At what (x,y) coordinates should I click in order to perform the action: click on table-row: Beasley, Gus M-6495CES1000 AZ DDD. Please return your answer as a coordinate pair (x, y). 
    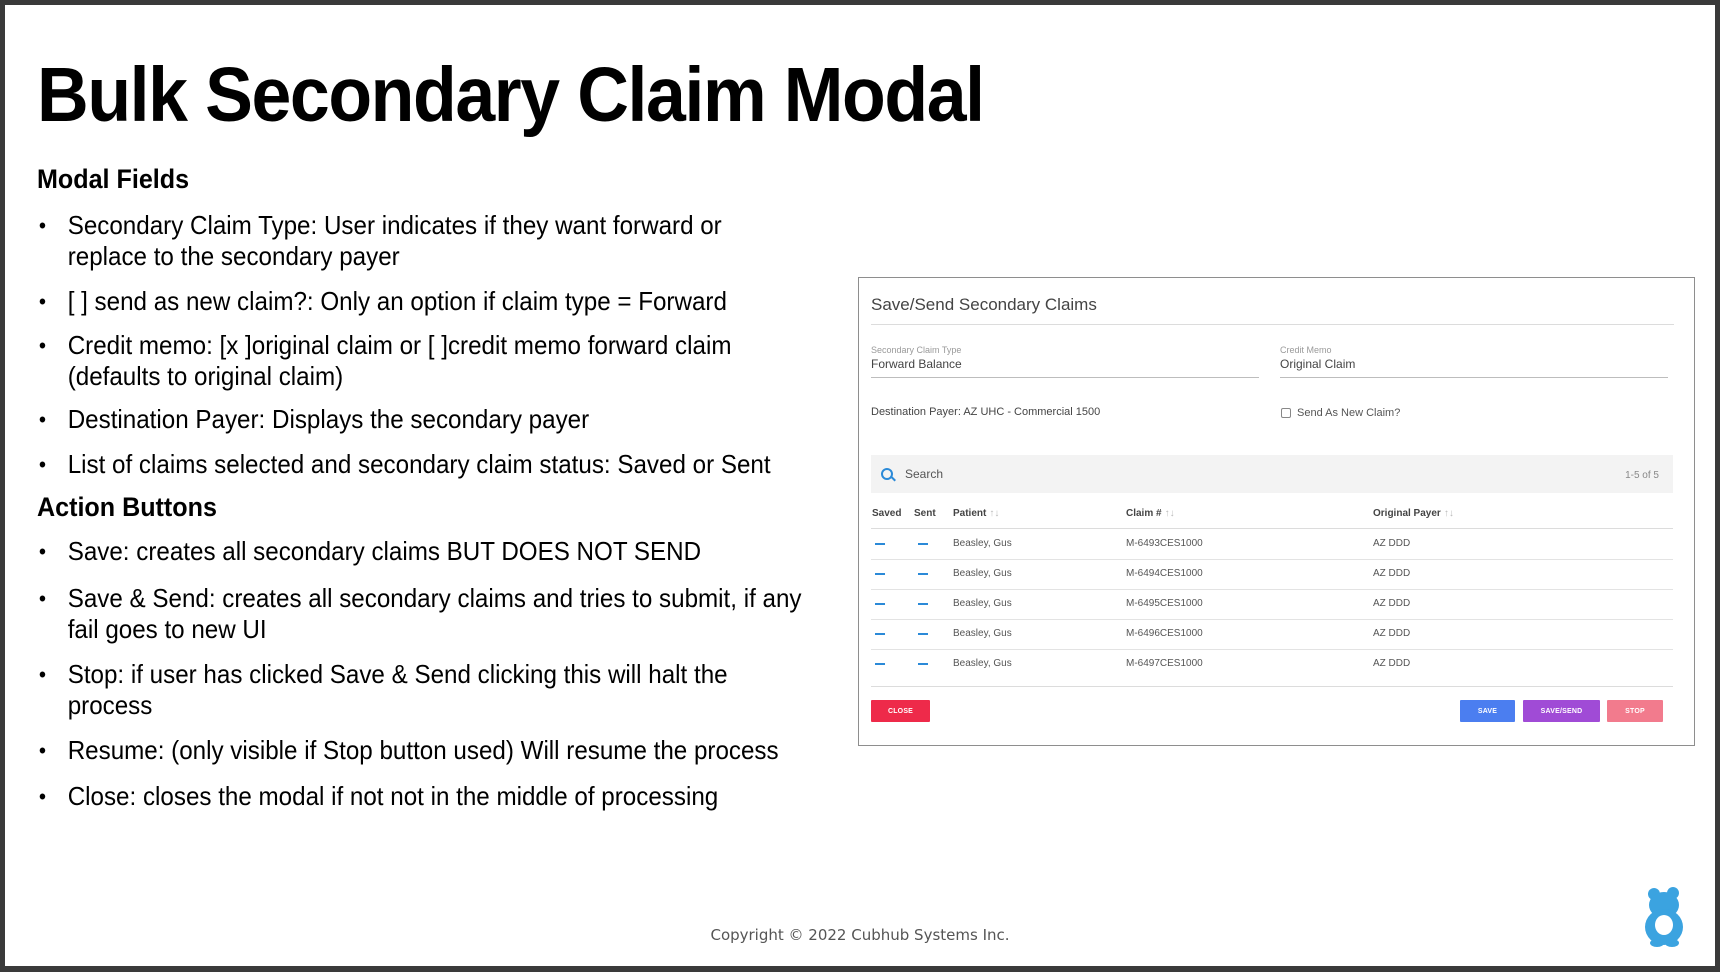
    Looking at the image, I should click on (1272, 604).